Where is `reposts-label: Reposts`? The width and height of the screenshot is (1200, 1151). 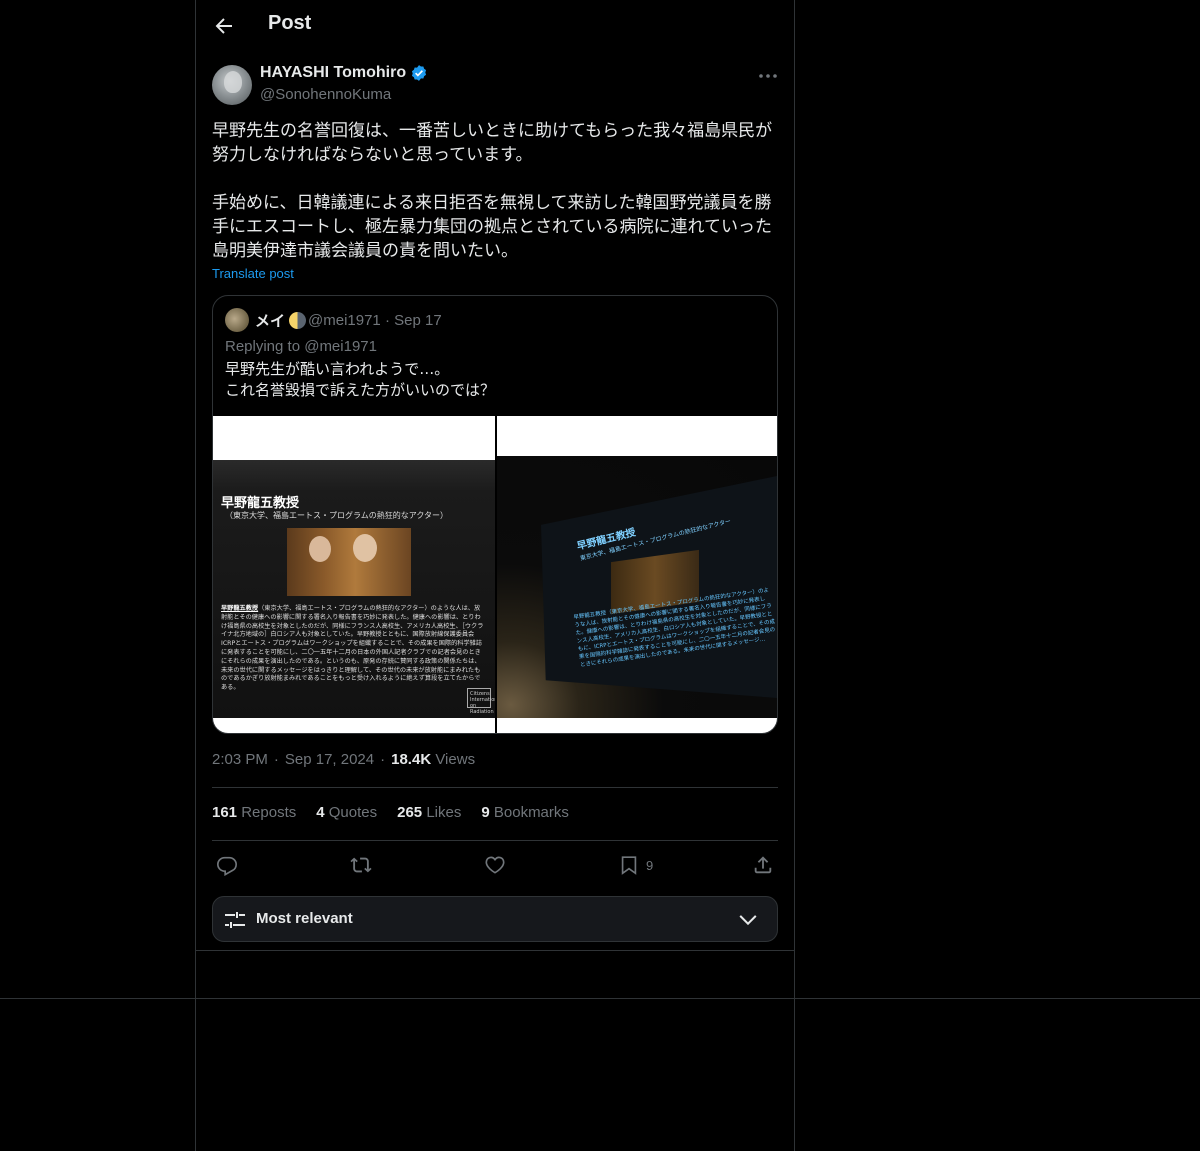 reposts-label: Reposts is located at coordinates (269, 812).